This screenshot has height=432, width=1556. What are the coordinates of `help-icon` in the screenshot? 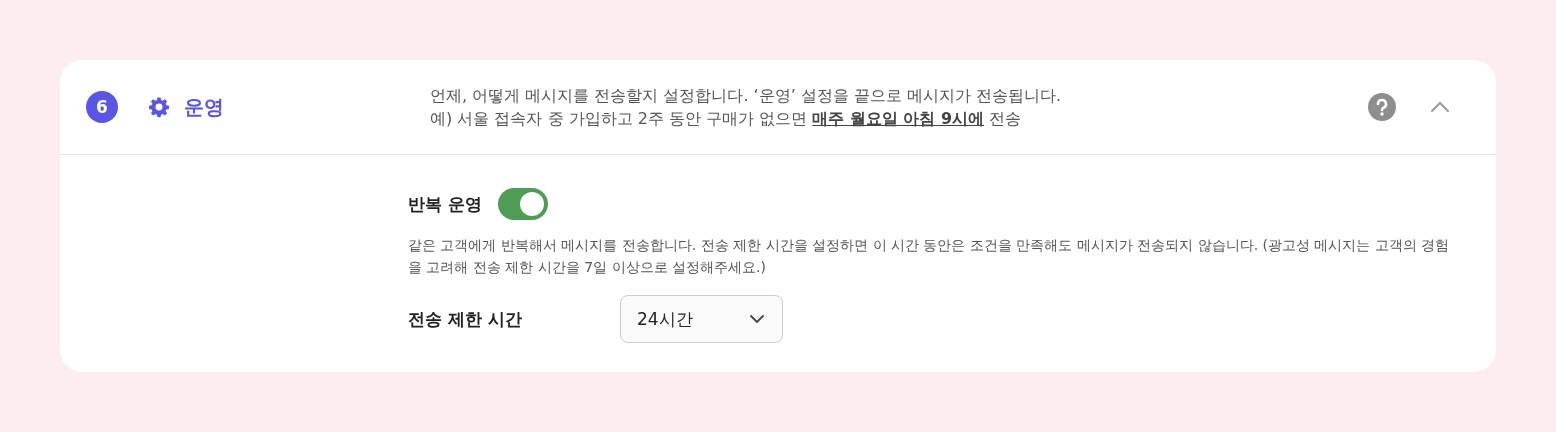 It's located at (1382, 107).